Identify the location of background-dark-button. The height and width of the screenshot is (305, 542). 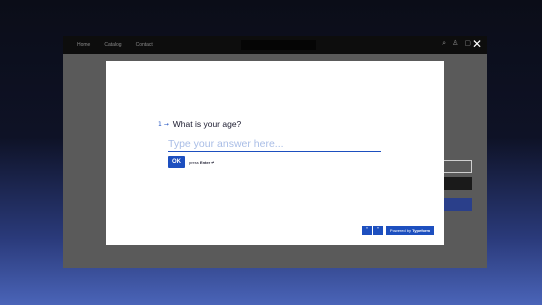
(457, 183).